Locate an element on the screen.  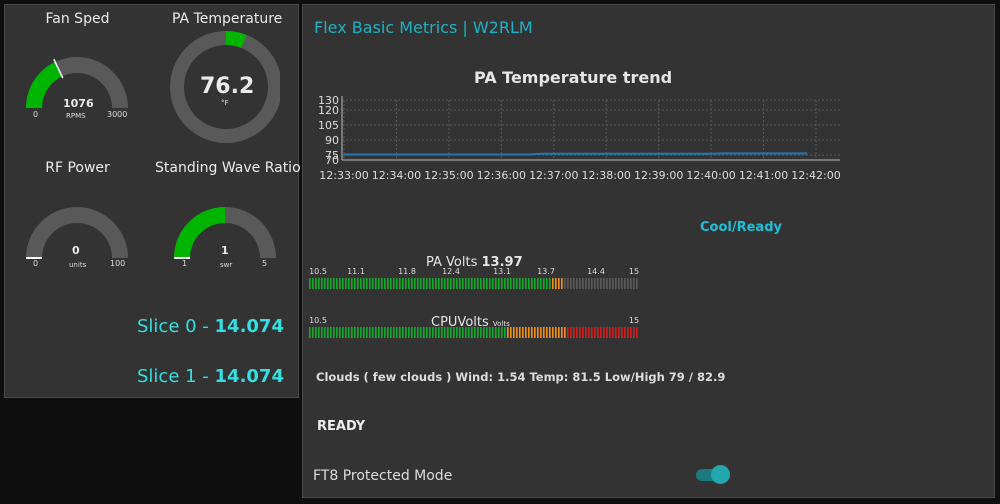
ft8-toggle-knob is located at coordinates (720, 474).